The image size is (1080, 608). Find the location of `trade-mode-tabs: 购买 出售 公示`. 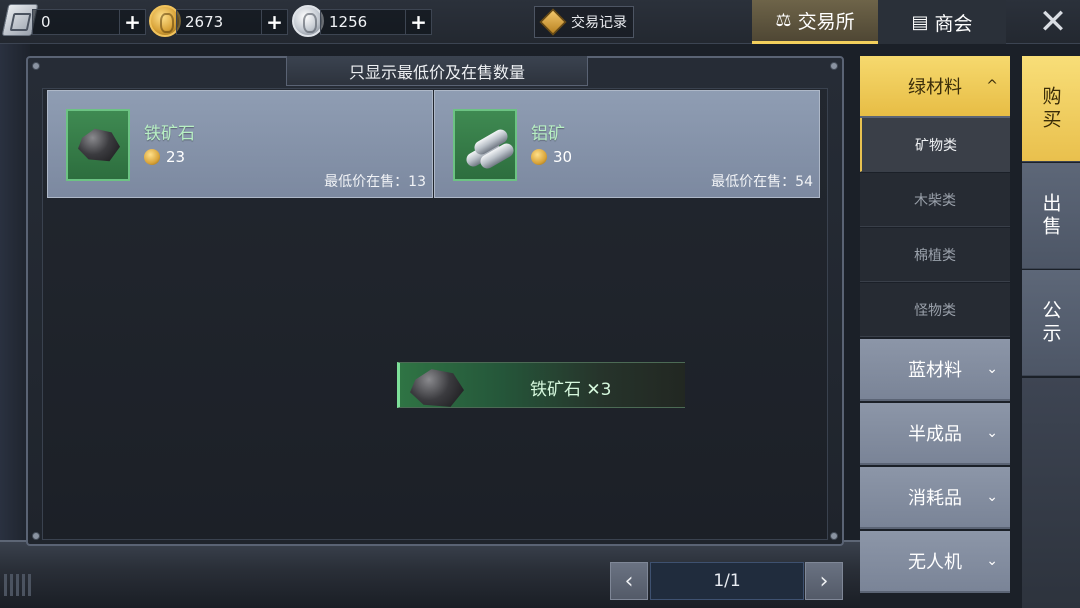

trade-mode-tabs: 购买 出售 公示 is located at coordinates (1051, 332).